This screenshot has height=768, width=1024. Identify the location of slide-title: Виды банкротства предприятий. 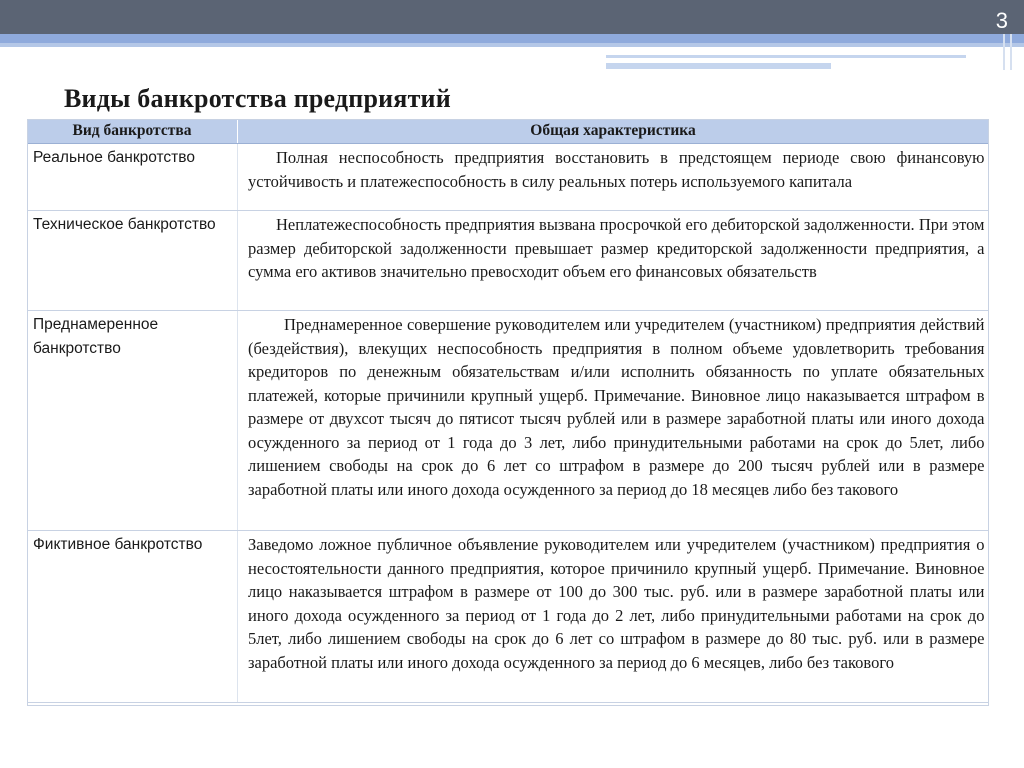
(257, 98).